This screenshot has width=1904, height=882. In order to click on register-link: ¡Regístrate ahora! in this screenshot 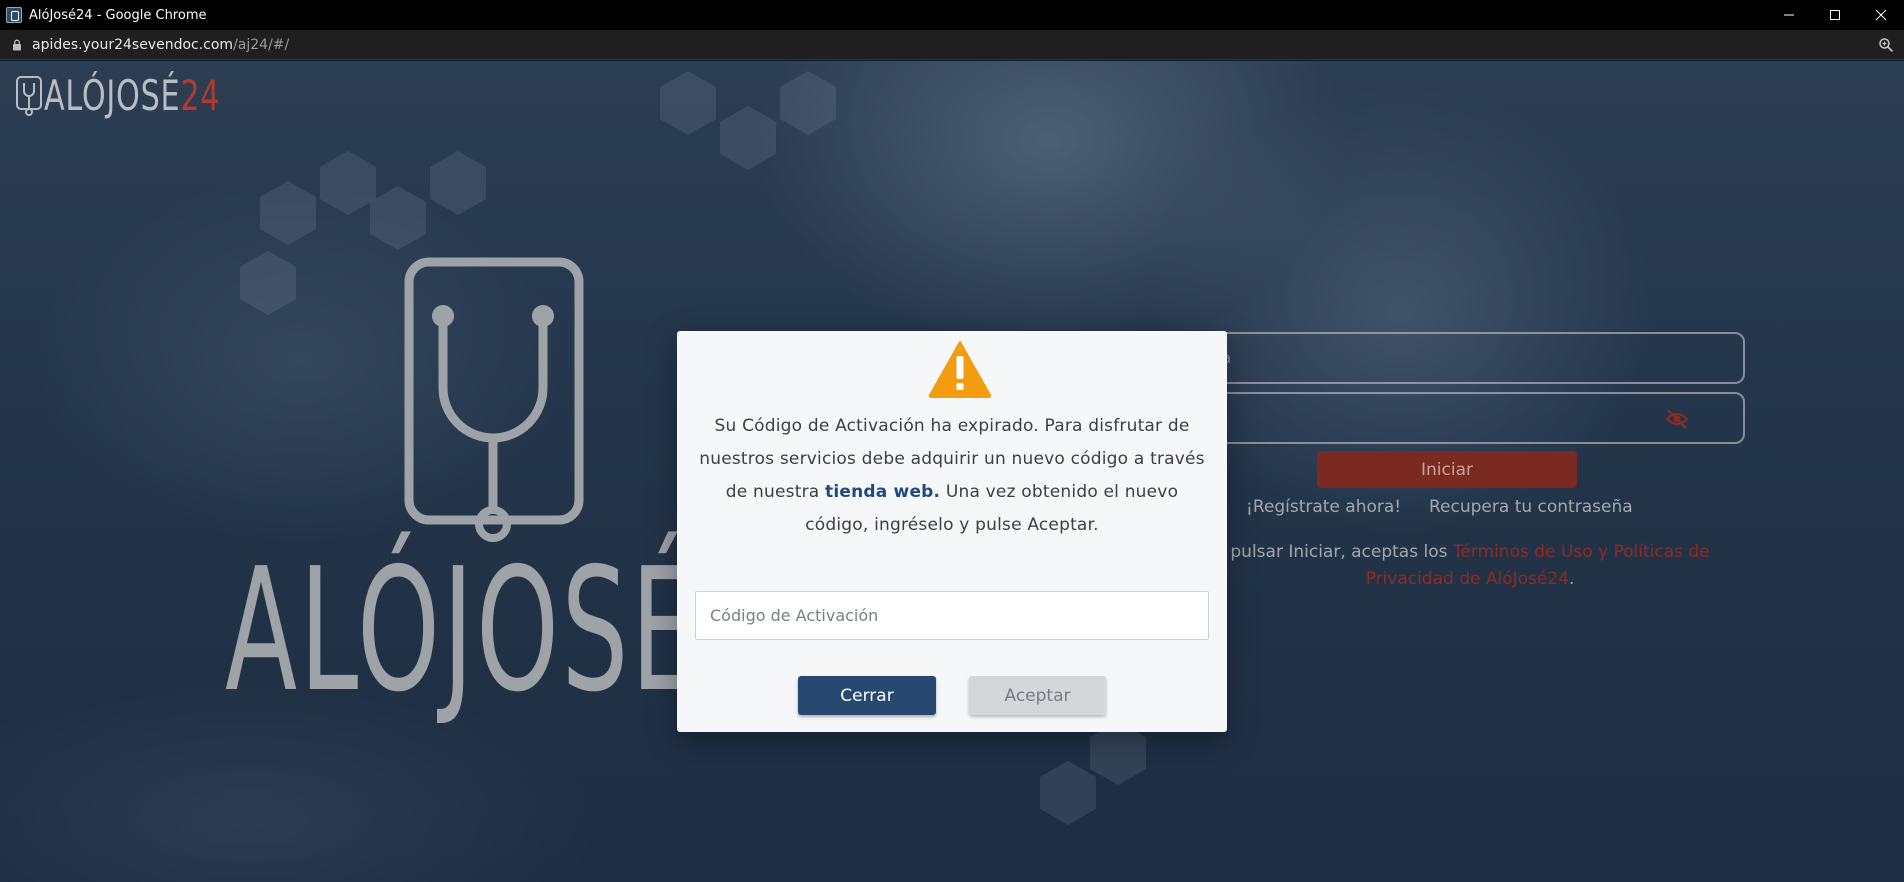, I will do `click(1323, 507)`.